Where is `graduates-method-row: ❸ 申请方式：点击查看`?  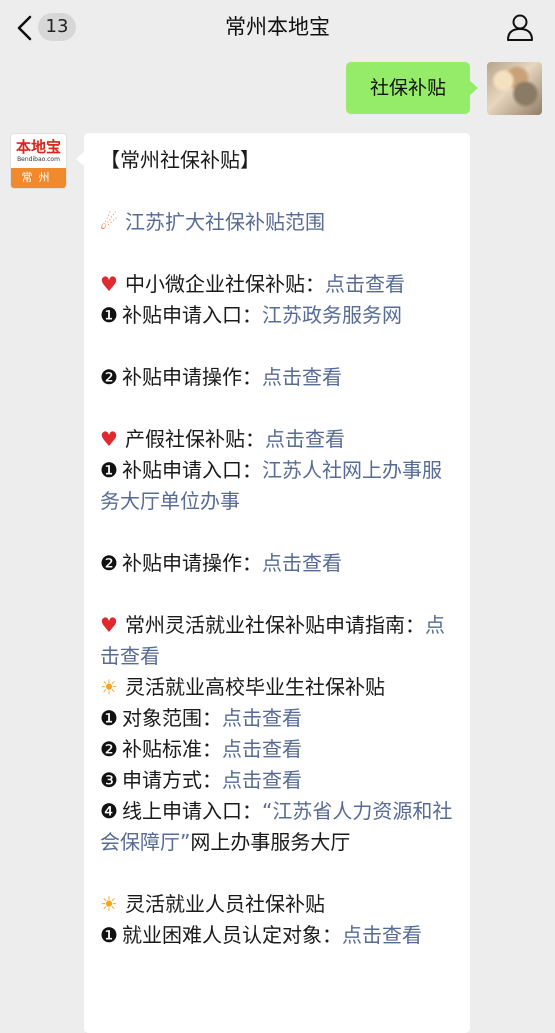
graduates-method-row: ❸ 申请方式：点击查看 is located at coordinates (278, 780).